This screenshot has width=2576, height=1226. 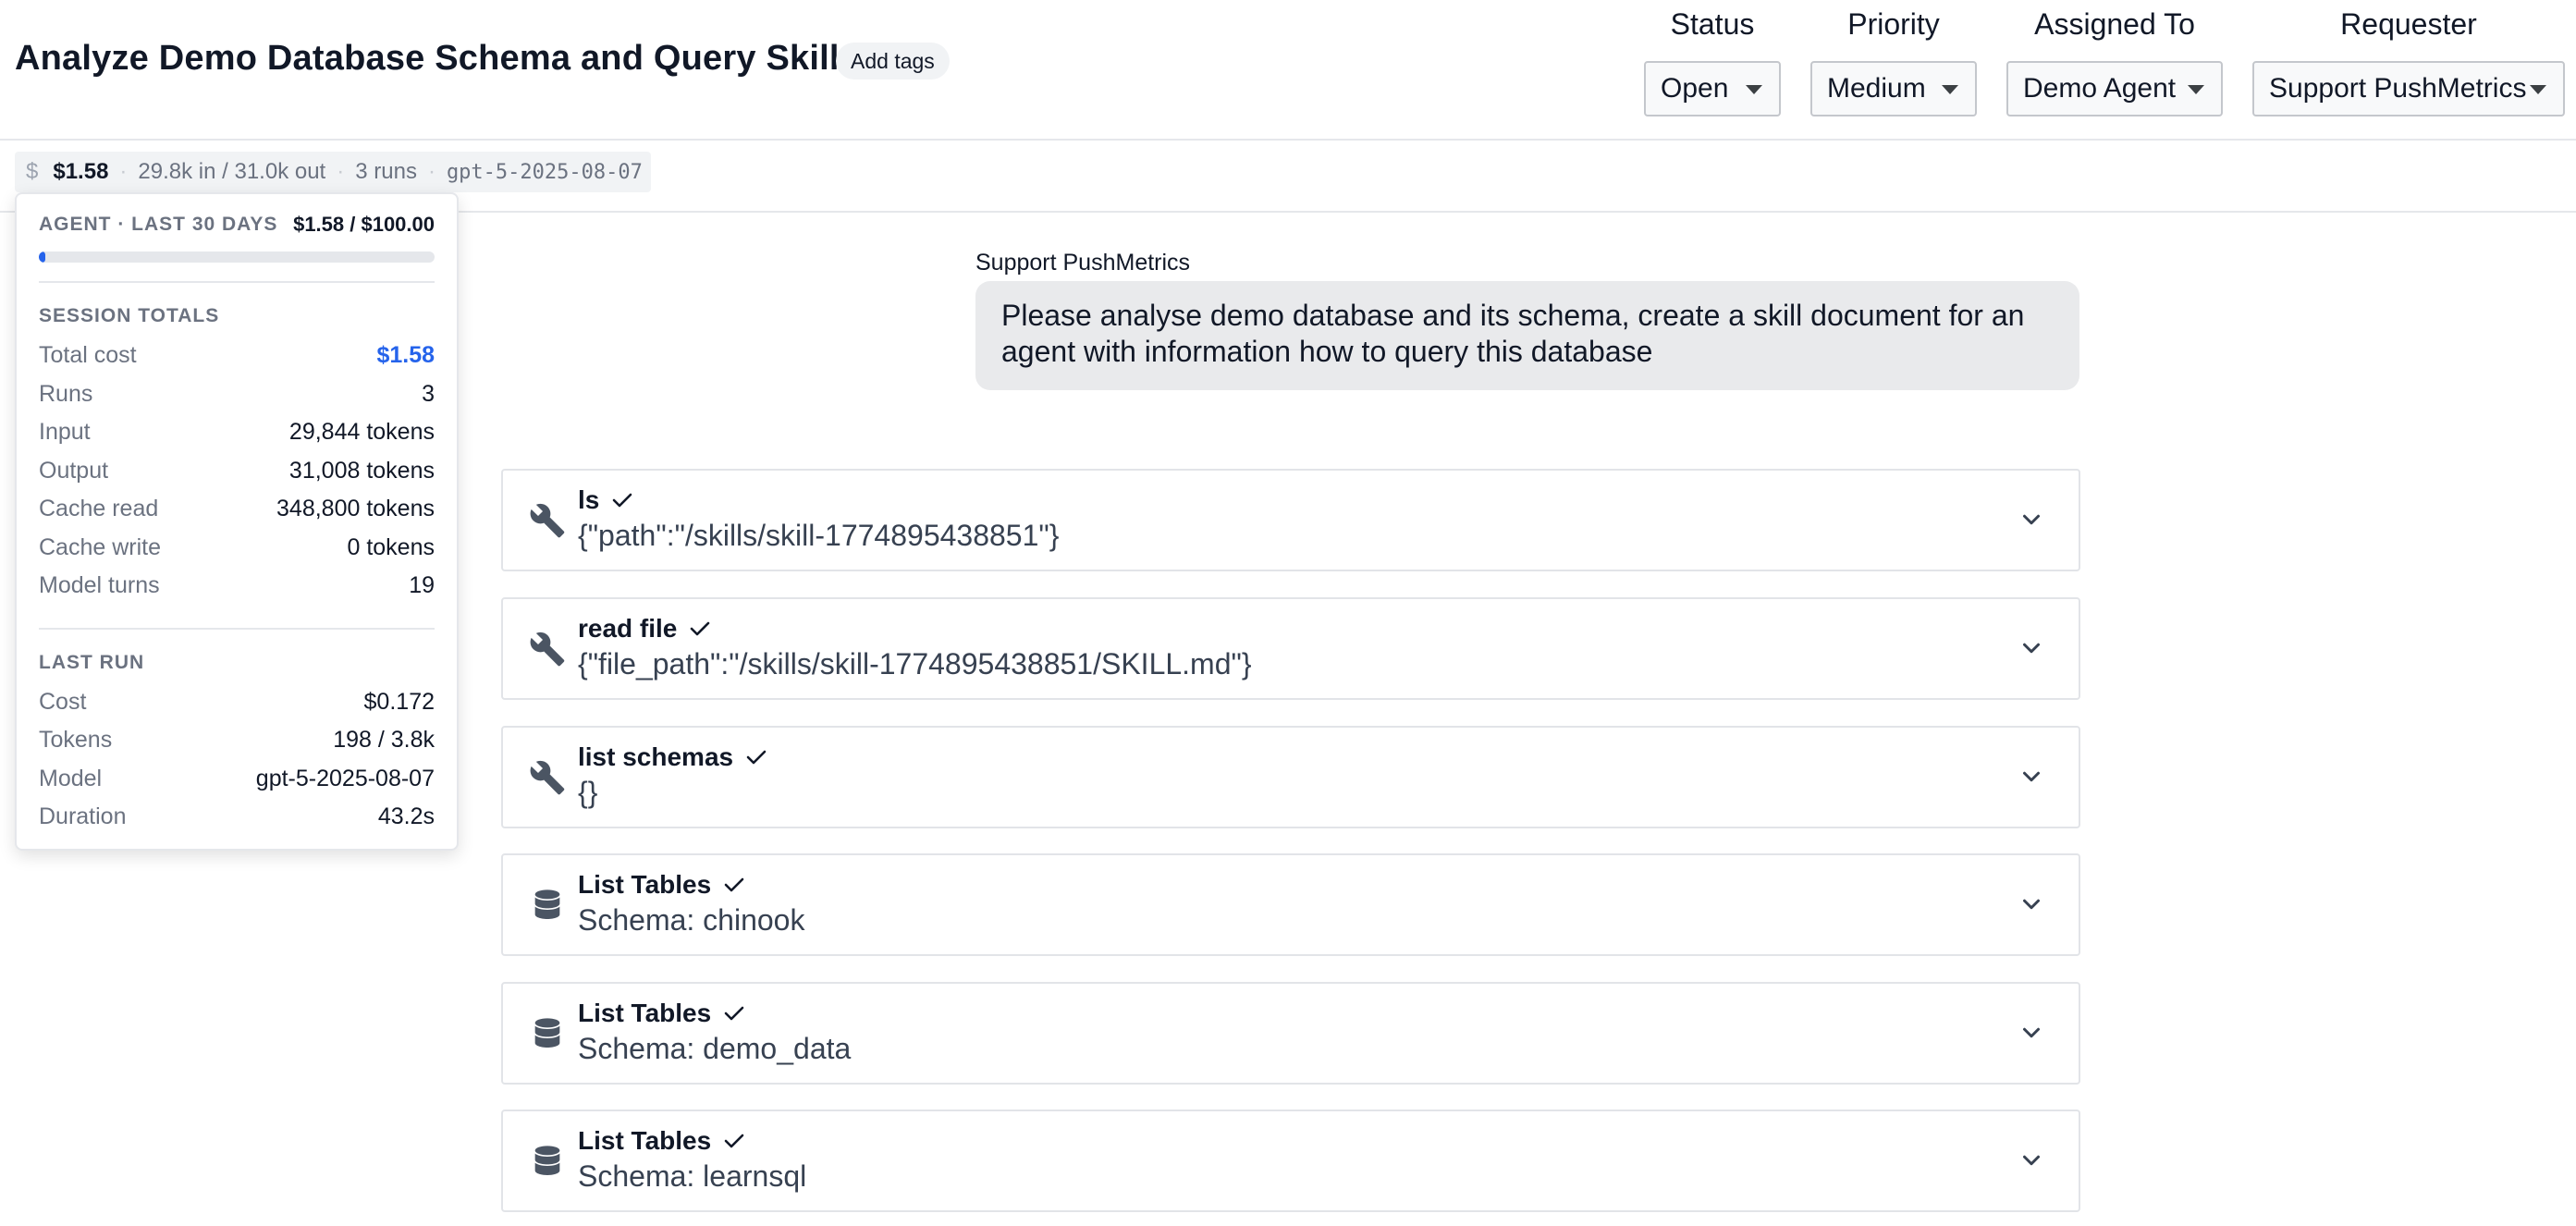 What do you see at coordinates (92, 662) in the screenshot?
I see `last-run-title: LAST RUN` at bounding box center [92, 662].